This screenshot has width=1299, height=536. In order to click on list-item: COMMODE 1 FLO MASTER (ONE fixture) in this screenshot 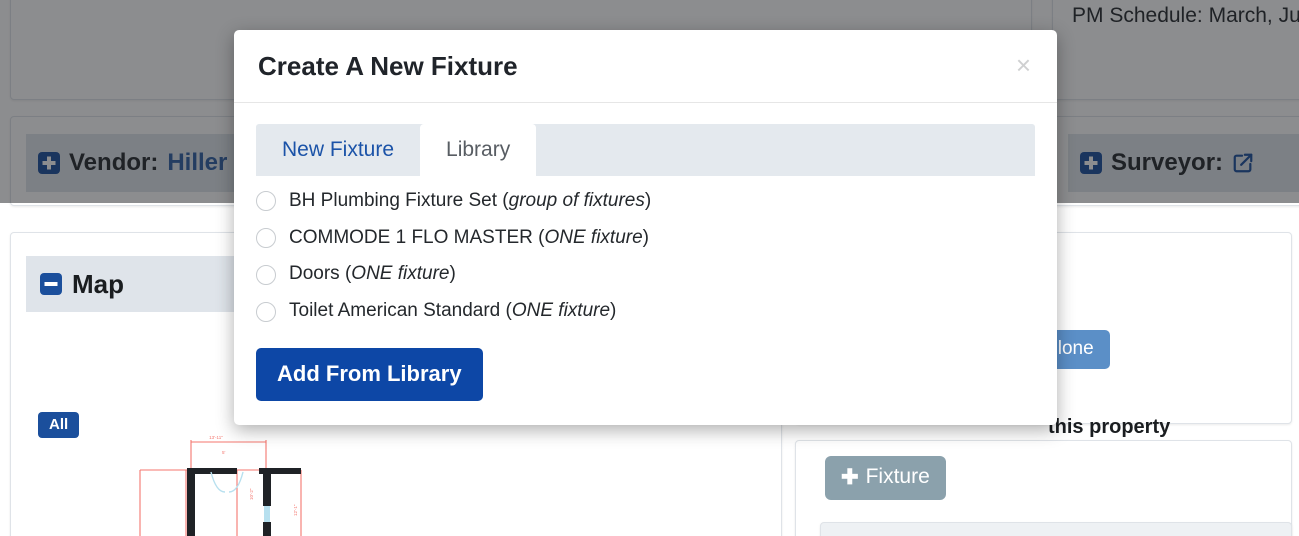, I will do `click(645, 238)`.